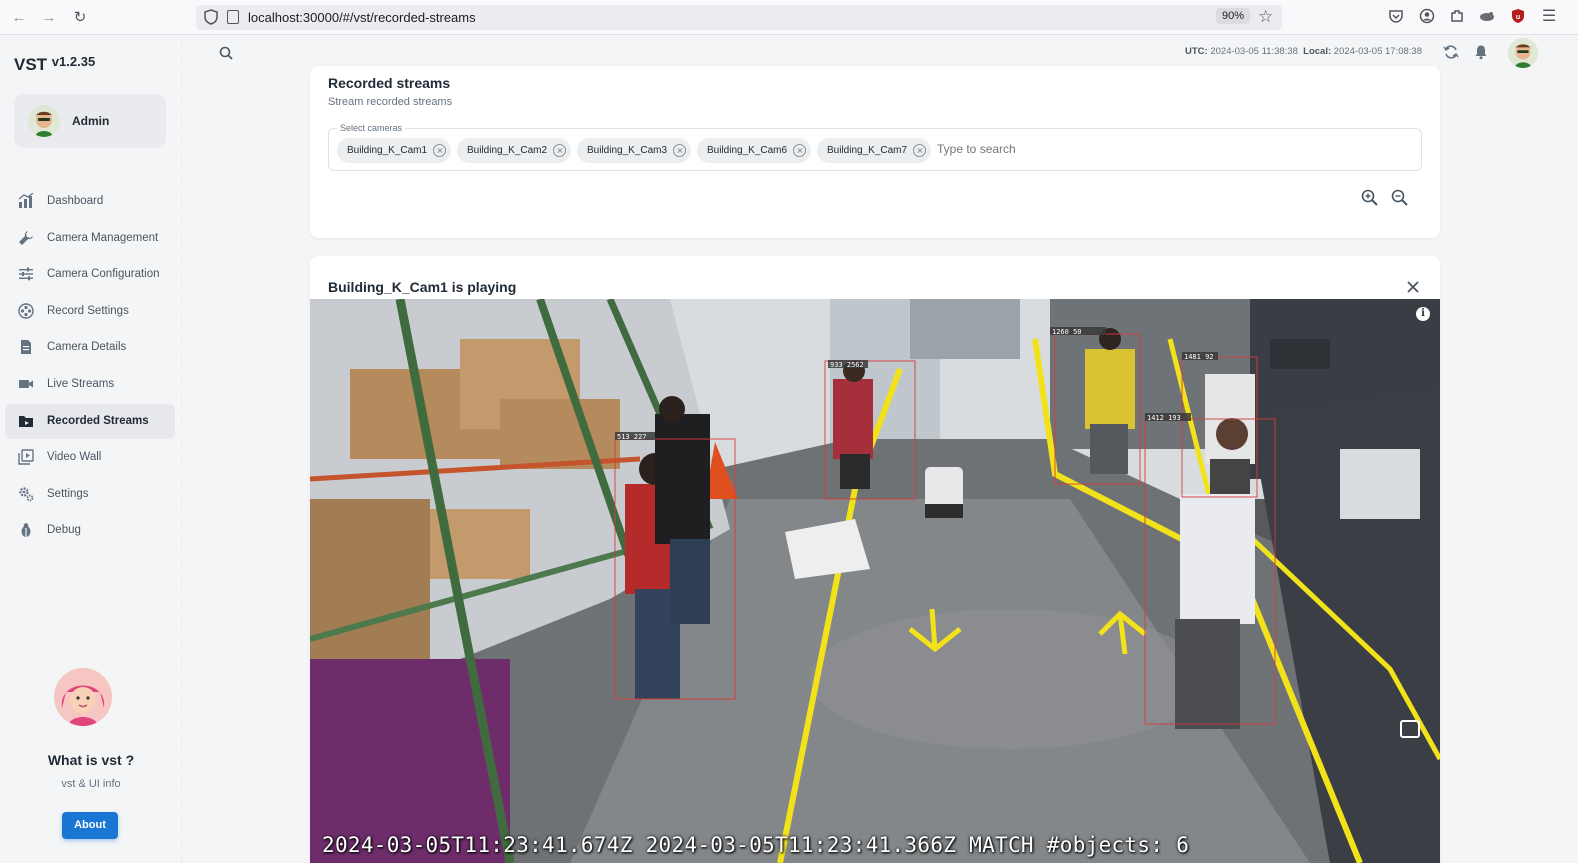 Image resolution: width=1578 pixels, height=863 pixels. What do you see at coordinates (26, 457) in the screenshot?
I see `video-library-icon` at bounding box center [26, 457].